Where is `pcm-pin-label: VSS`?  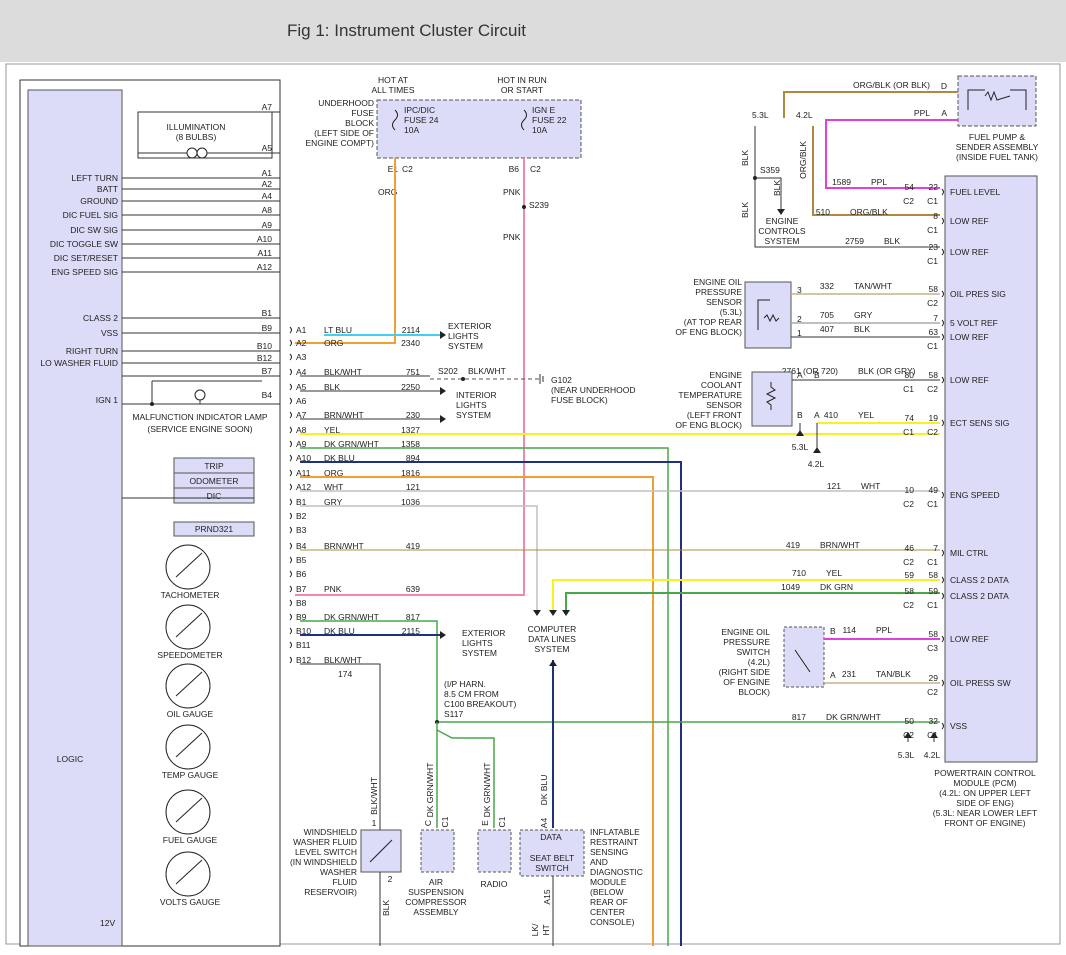 pcm-pin-label: VSS is located at coordinates (958, 726).